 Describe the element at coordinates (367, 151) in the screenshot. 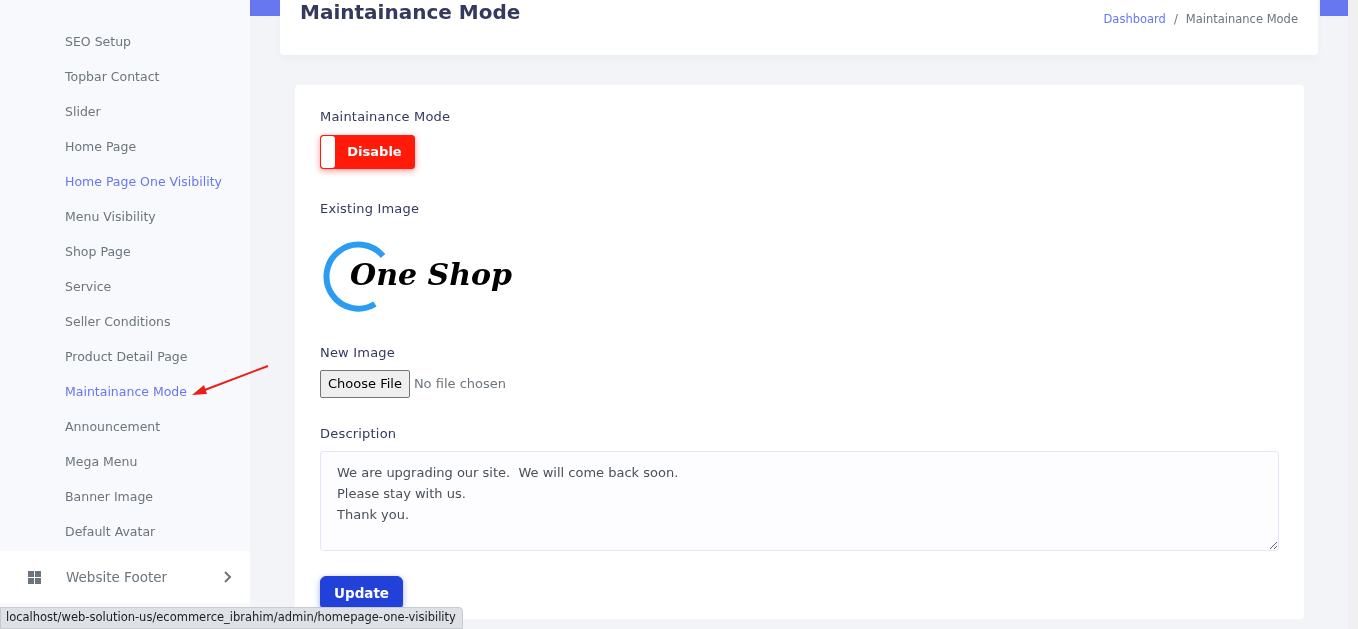

I see `toggle-switch: Disable` at that location.